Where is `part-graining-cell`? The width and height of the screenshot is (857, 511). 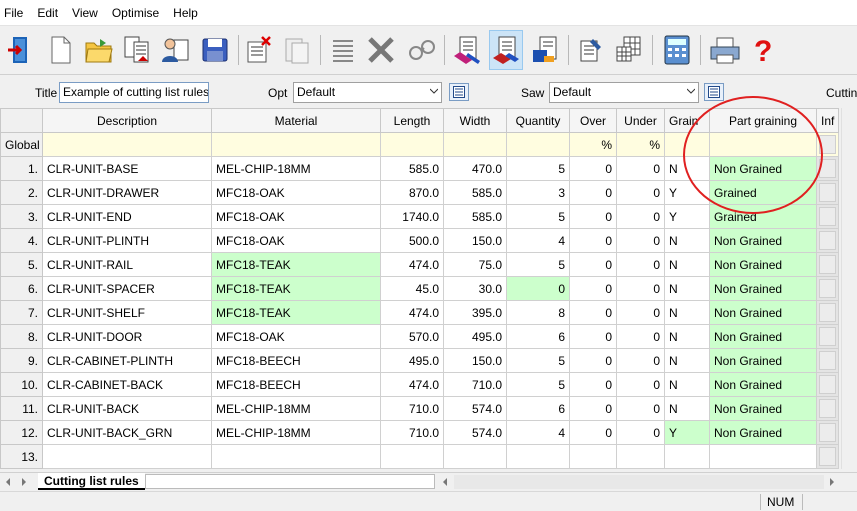
part-graining-cell is located at coordinates (763, 456).